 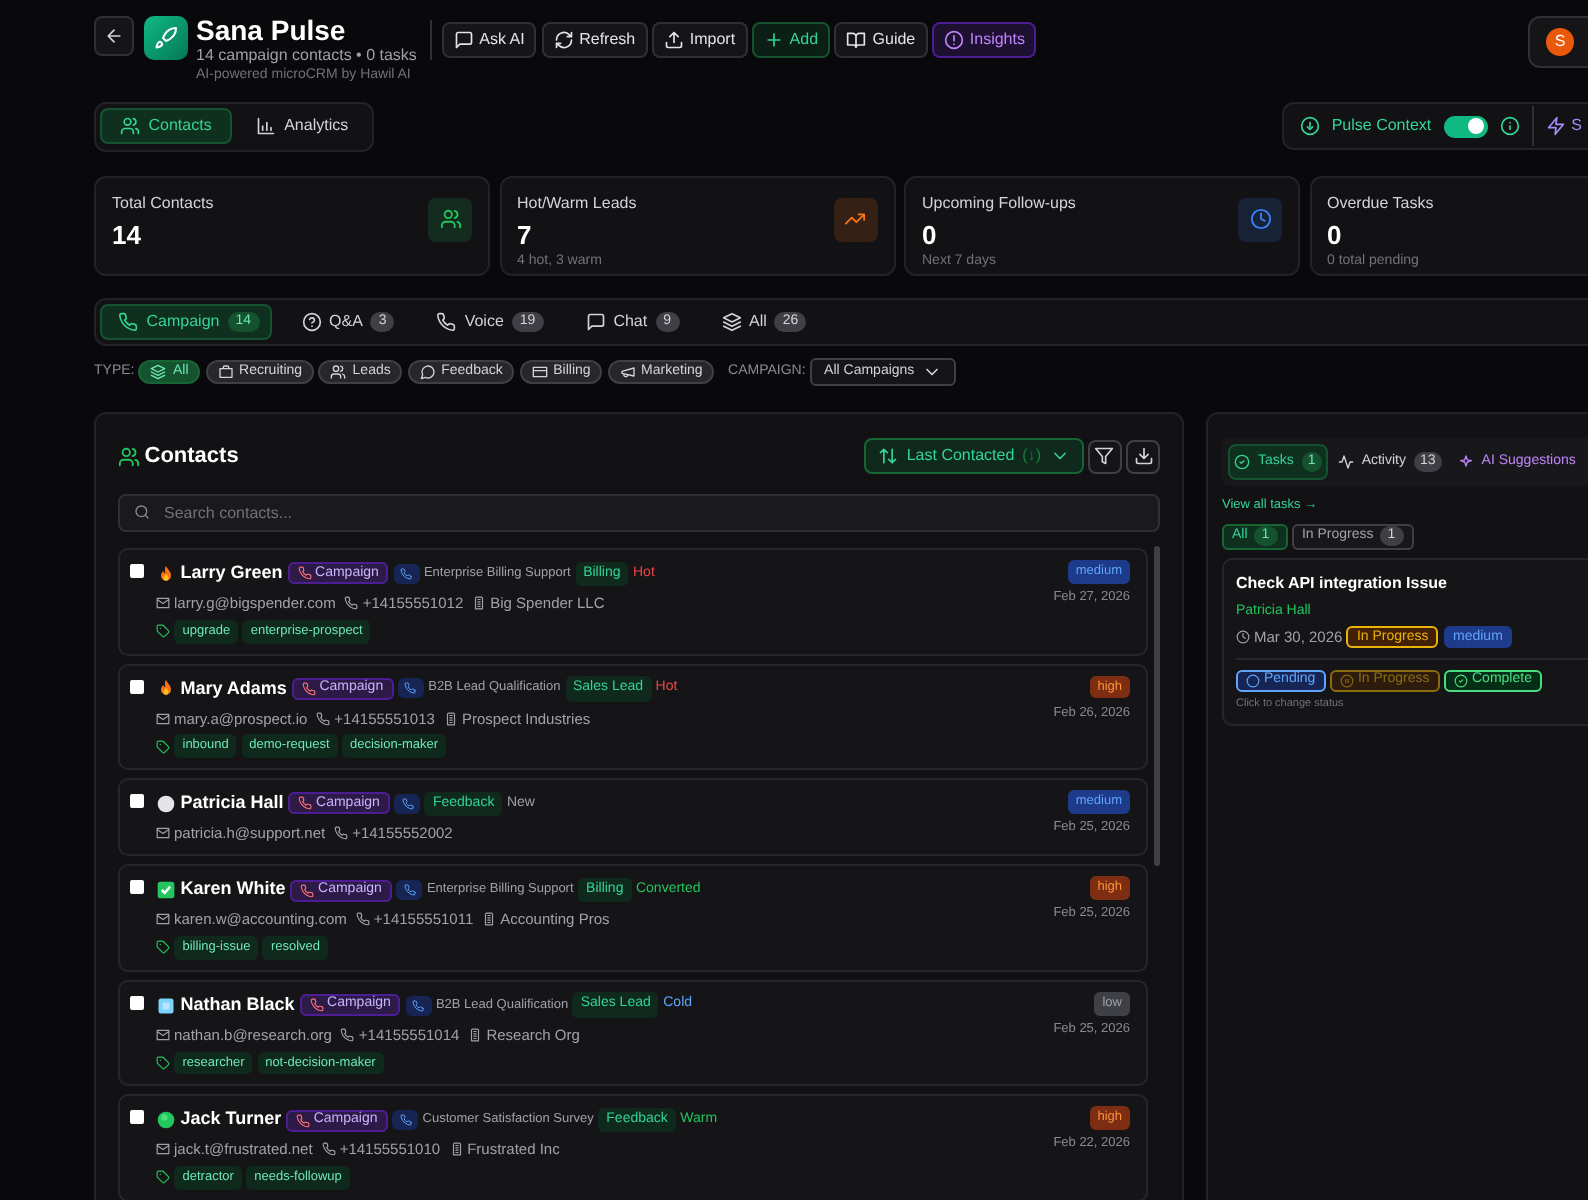 I want to click on back-arrow-icon, so click(x=114, y=36).